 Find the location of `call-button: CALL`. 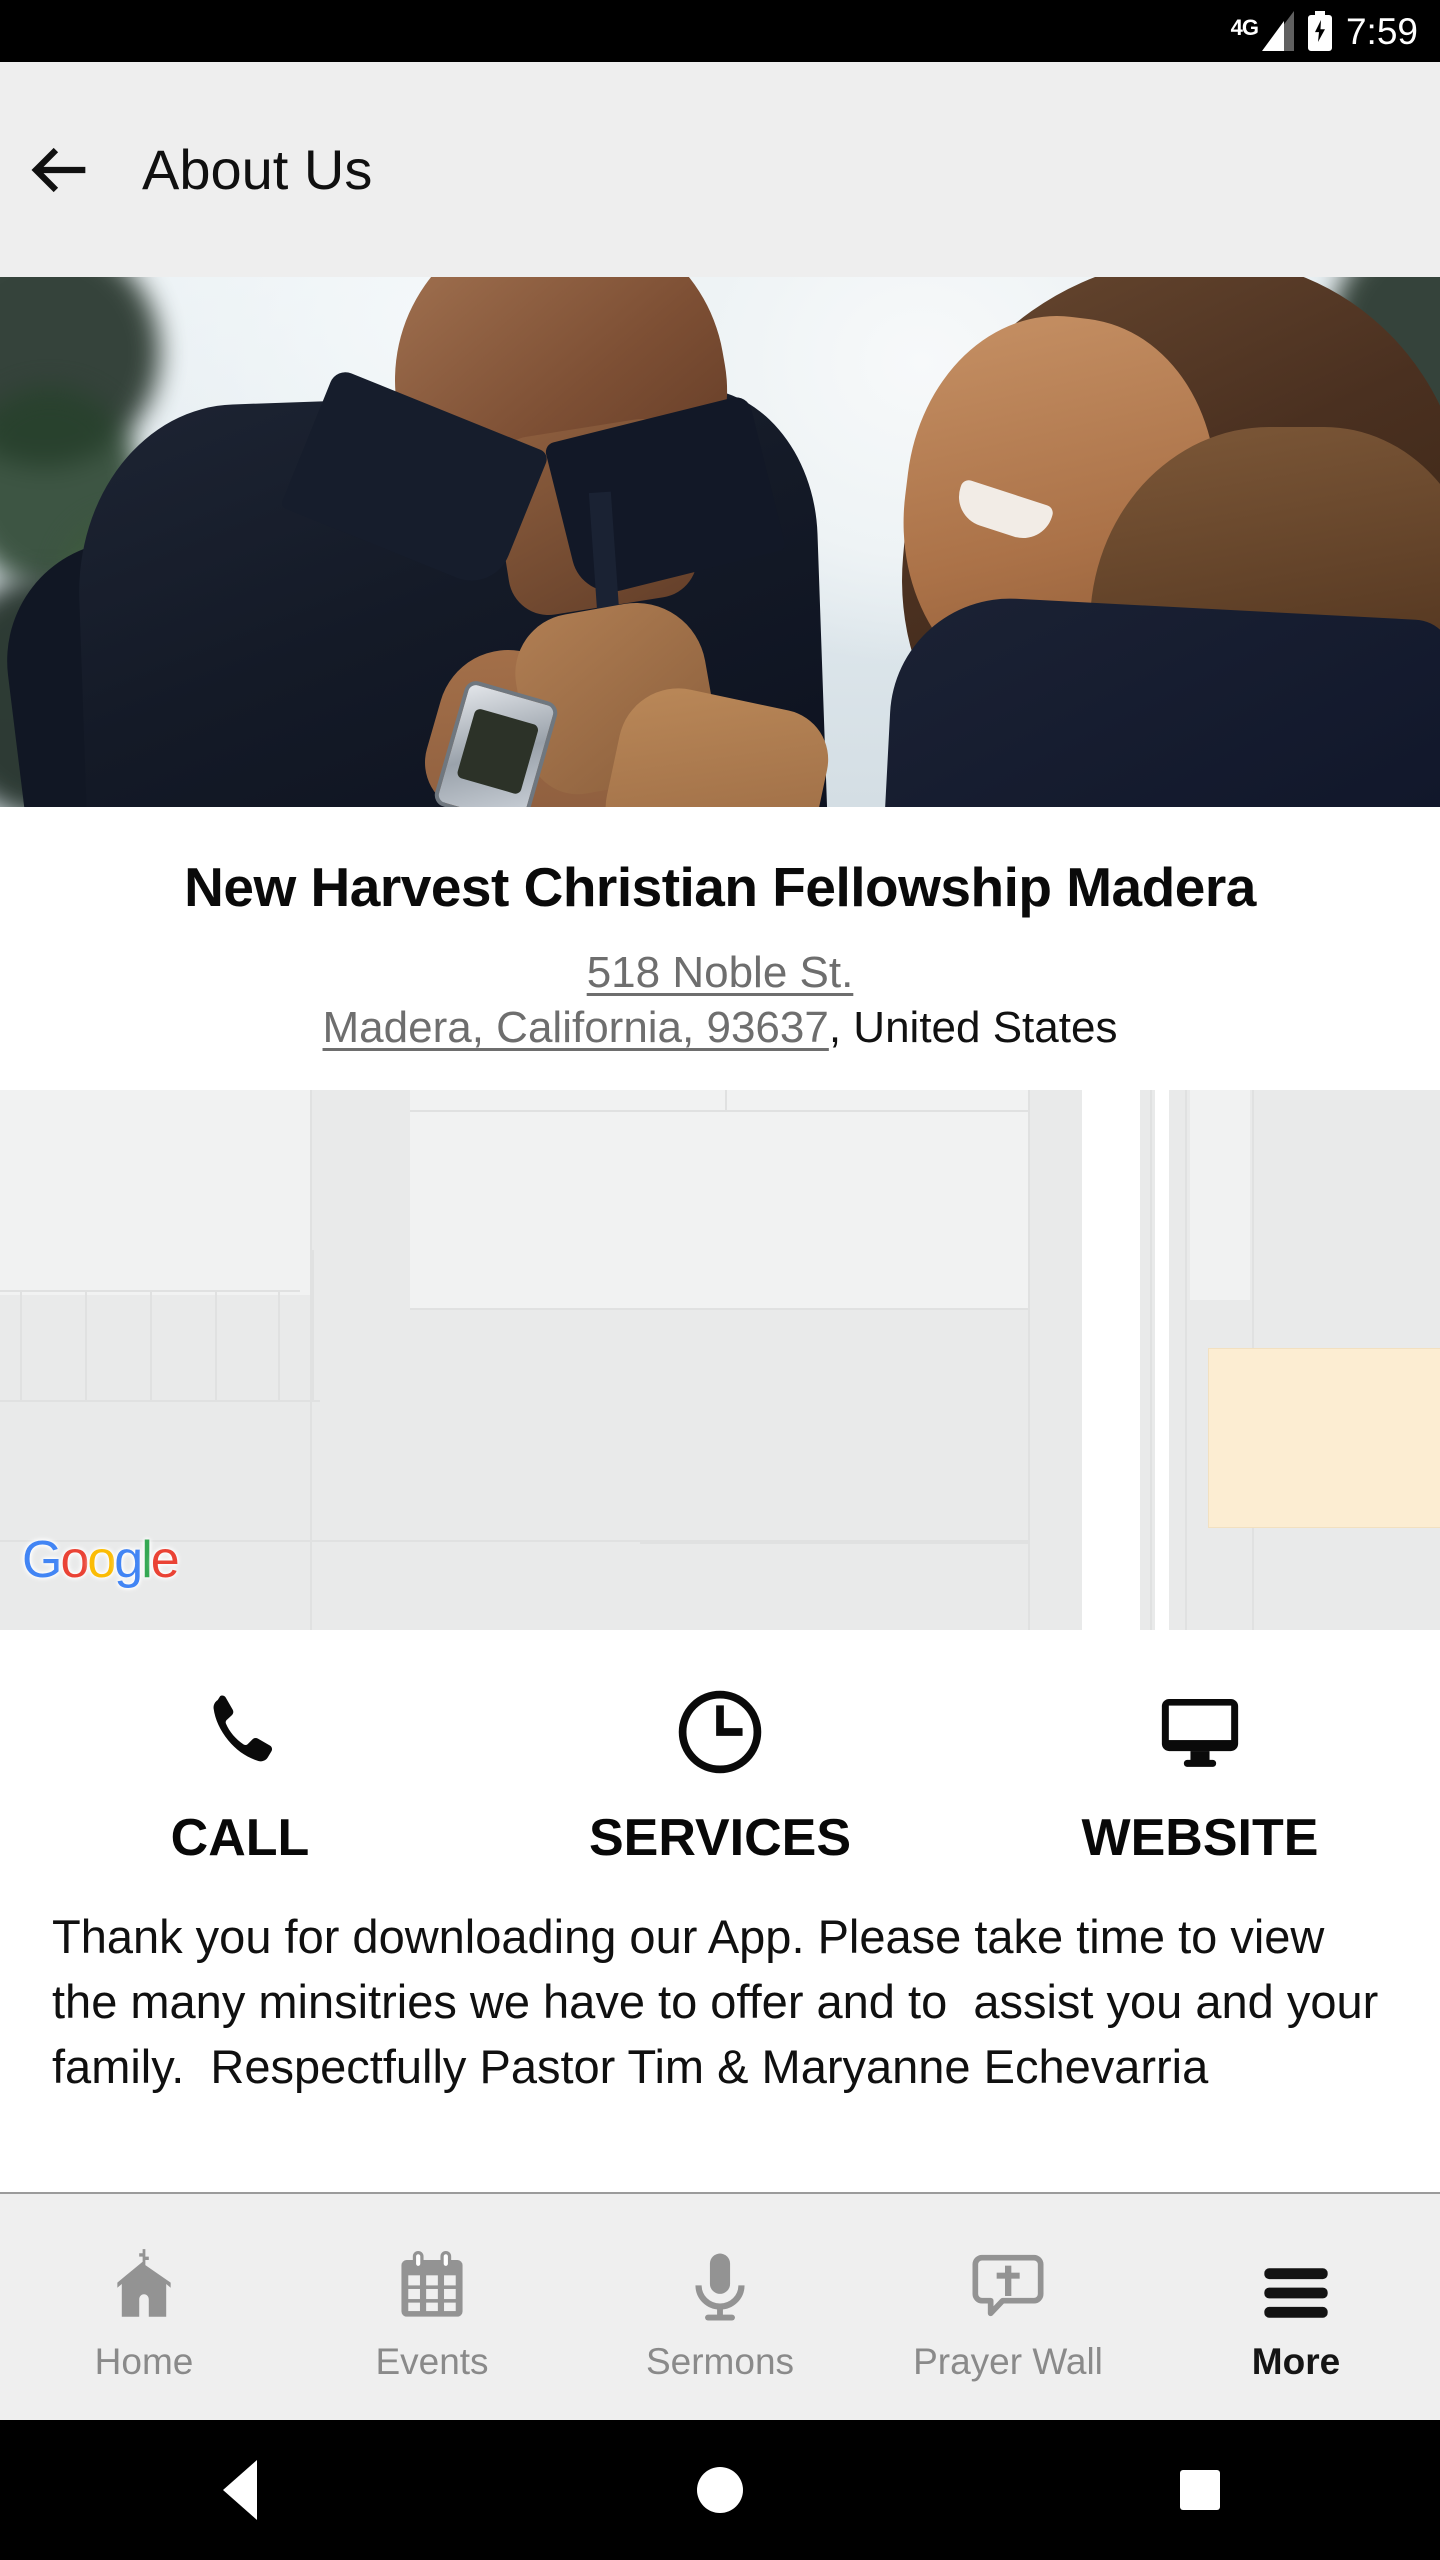

call-button: CALL is located at coordinates (240, 1775).